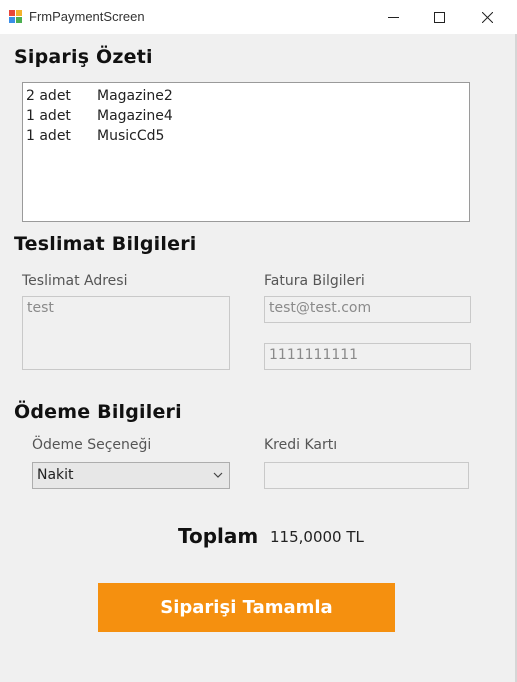 Image resolution: width=517 pixels, height=682 pixels. What do you see at coordinates (317, 537) in the screenshot?
I see `total-value: 115,0000 TL` at bounding box center [317, 537].